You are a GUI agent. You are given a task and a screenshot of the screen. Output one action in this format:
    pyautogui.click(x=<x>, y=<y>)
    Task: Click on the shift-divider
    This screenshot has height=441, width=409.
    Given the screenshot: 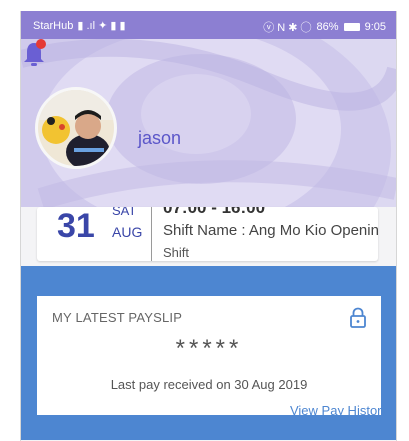 What is the action you would take?
    pyautogui.click(x=151, y=234)
    